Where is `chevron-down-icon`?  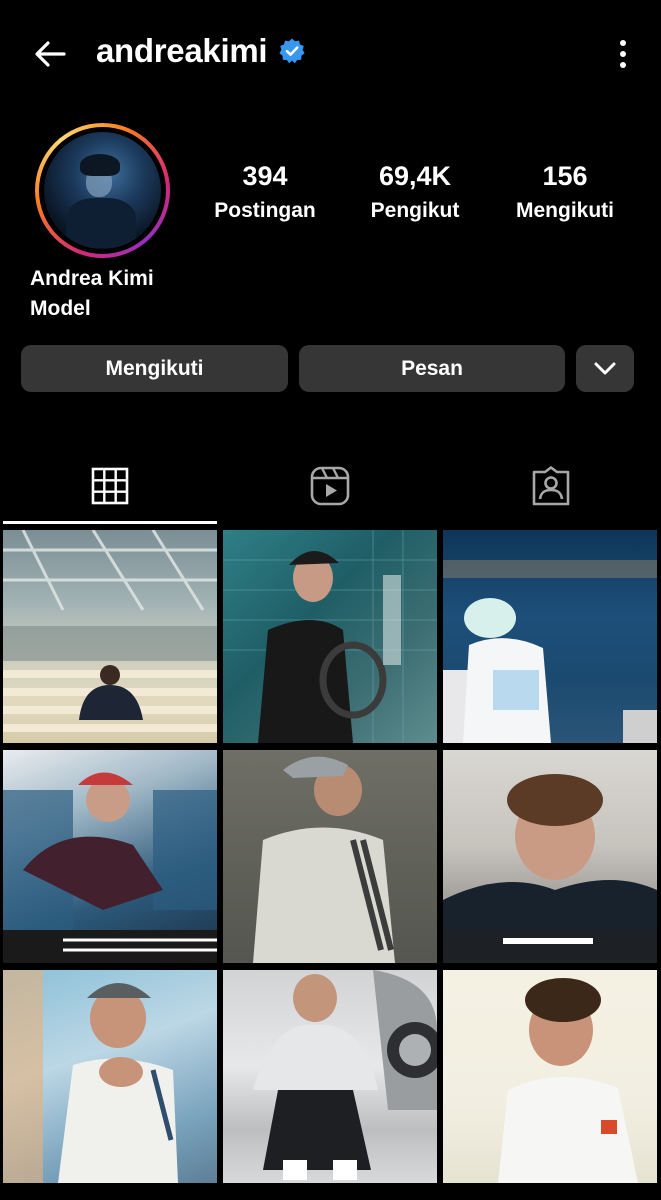 chevron-down-icon is located at coordinates (605, 368).